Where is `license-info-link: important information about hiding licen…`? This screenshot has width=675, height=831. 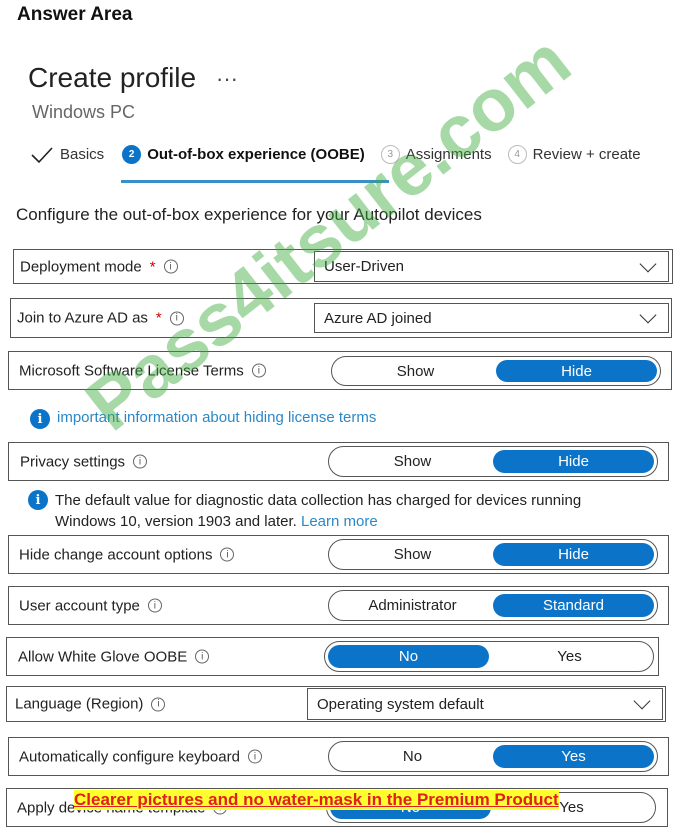 license-info-link: important information about hiding licen… is located at coordinates (216, 419).